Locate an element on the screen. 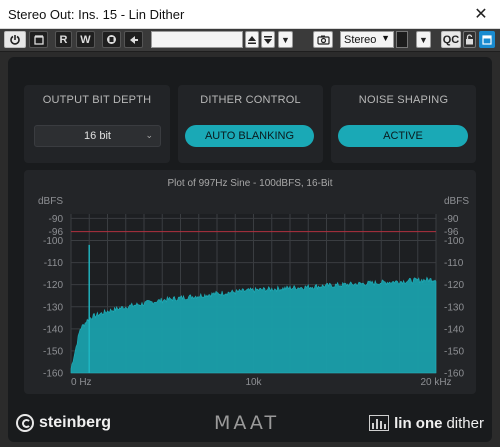  y-tick-label-right: -120 is located at coordinates (454, 285).